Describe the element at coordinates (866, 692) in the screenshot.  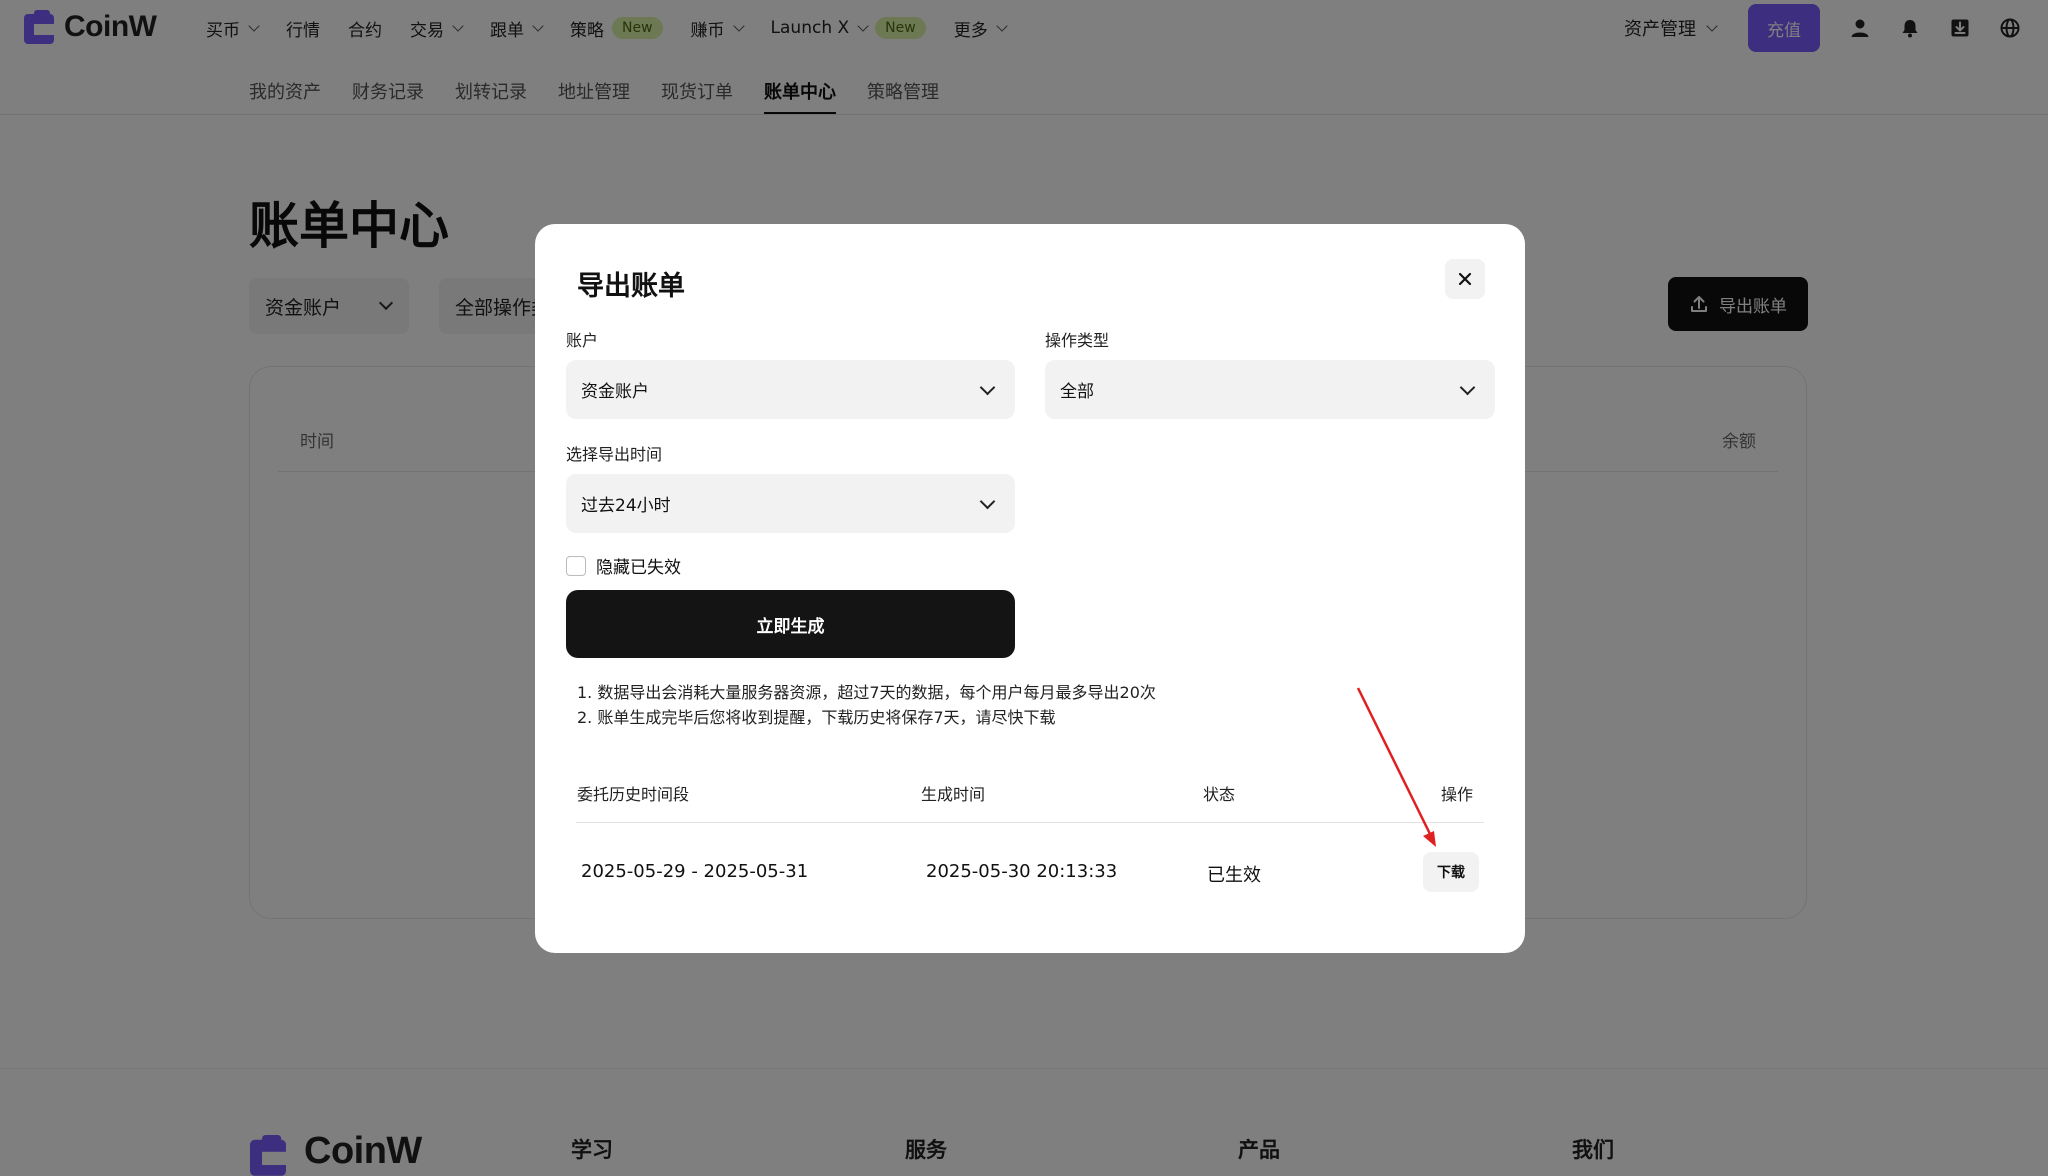
I see `note-line: 1. 数据导出会消耗大量服务器资源，超过7天的数据，每个用户每月最多导出20次` at that location.